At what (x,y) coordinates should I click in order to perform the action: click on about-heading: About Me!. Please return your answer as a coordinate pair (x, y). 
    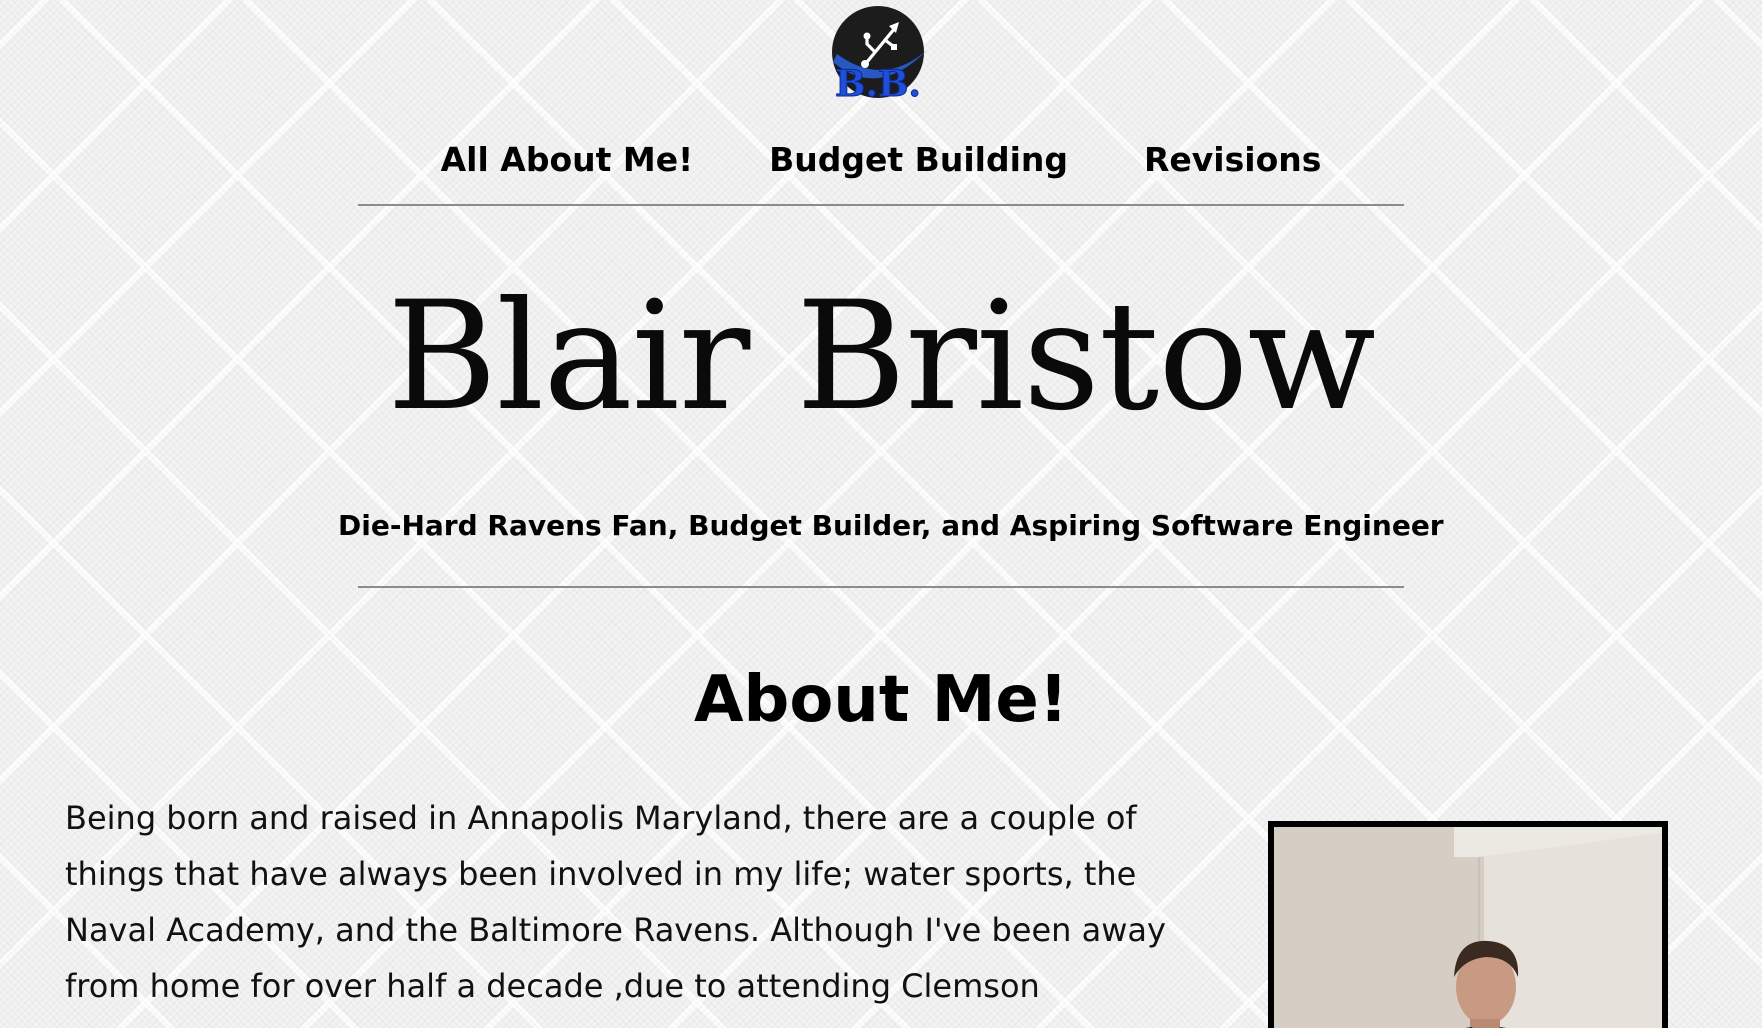
    Looking at the image, I should click on (881, 700).